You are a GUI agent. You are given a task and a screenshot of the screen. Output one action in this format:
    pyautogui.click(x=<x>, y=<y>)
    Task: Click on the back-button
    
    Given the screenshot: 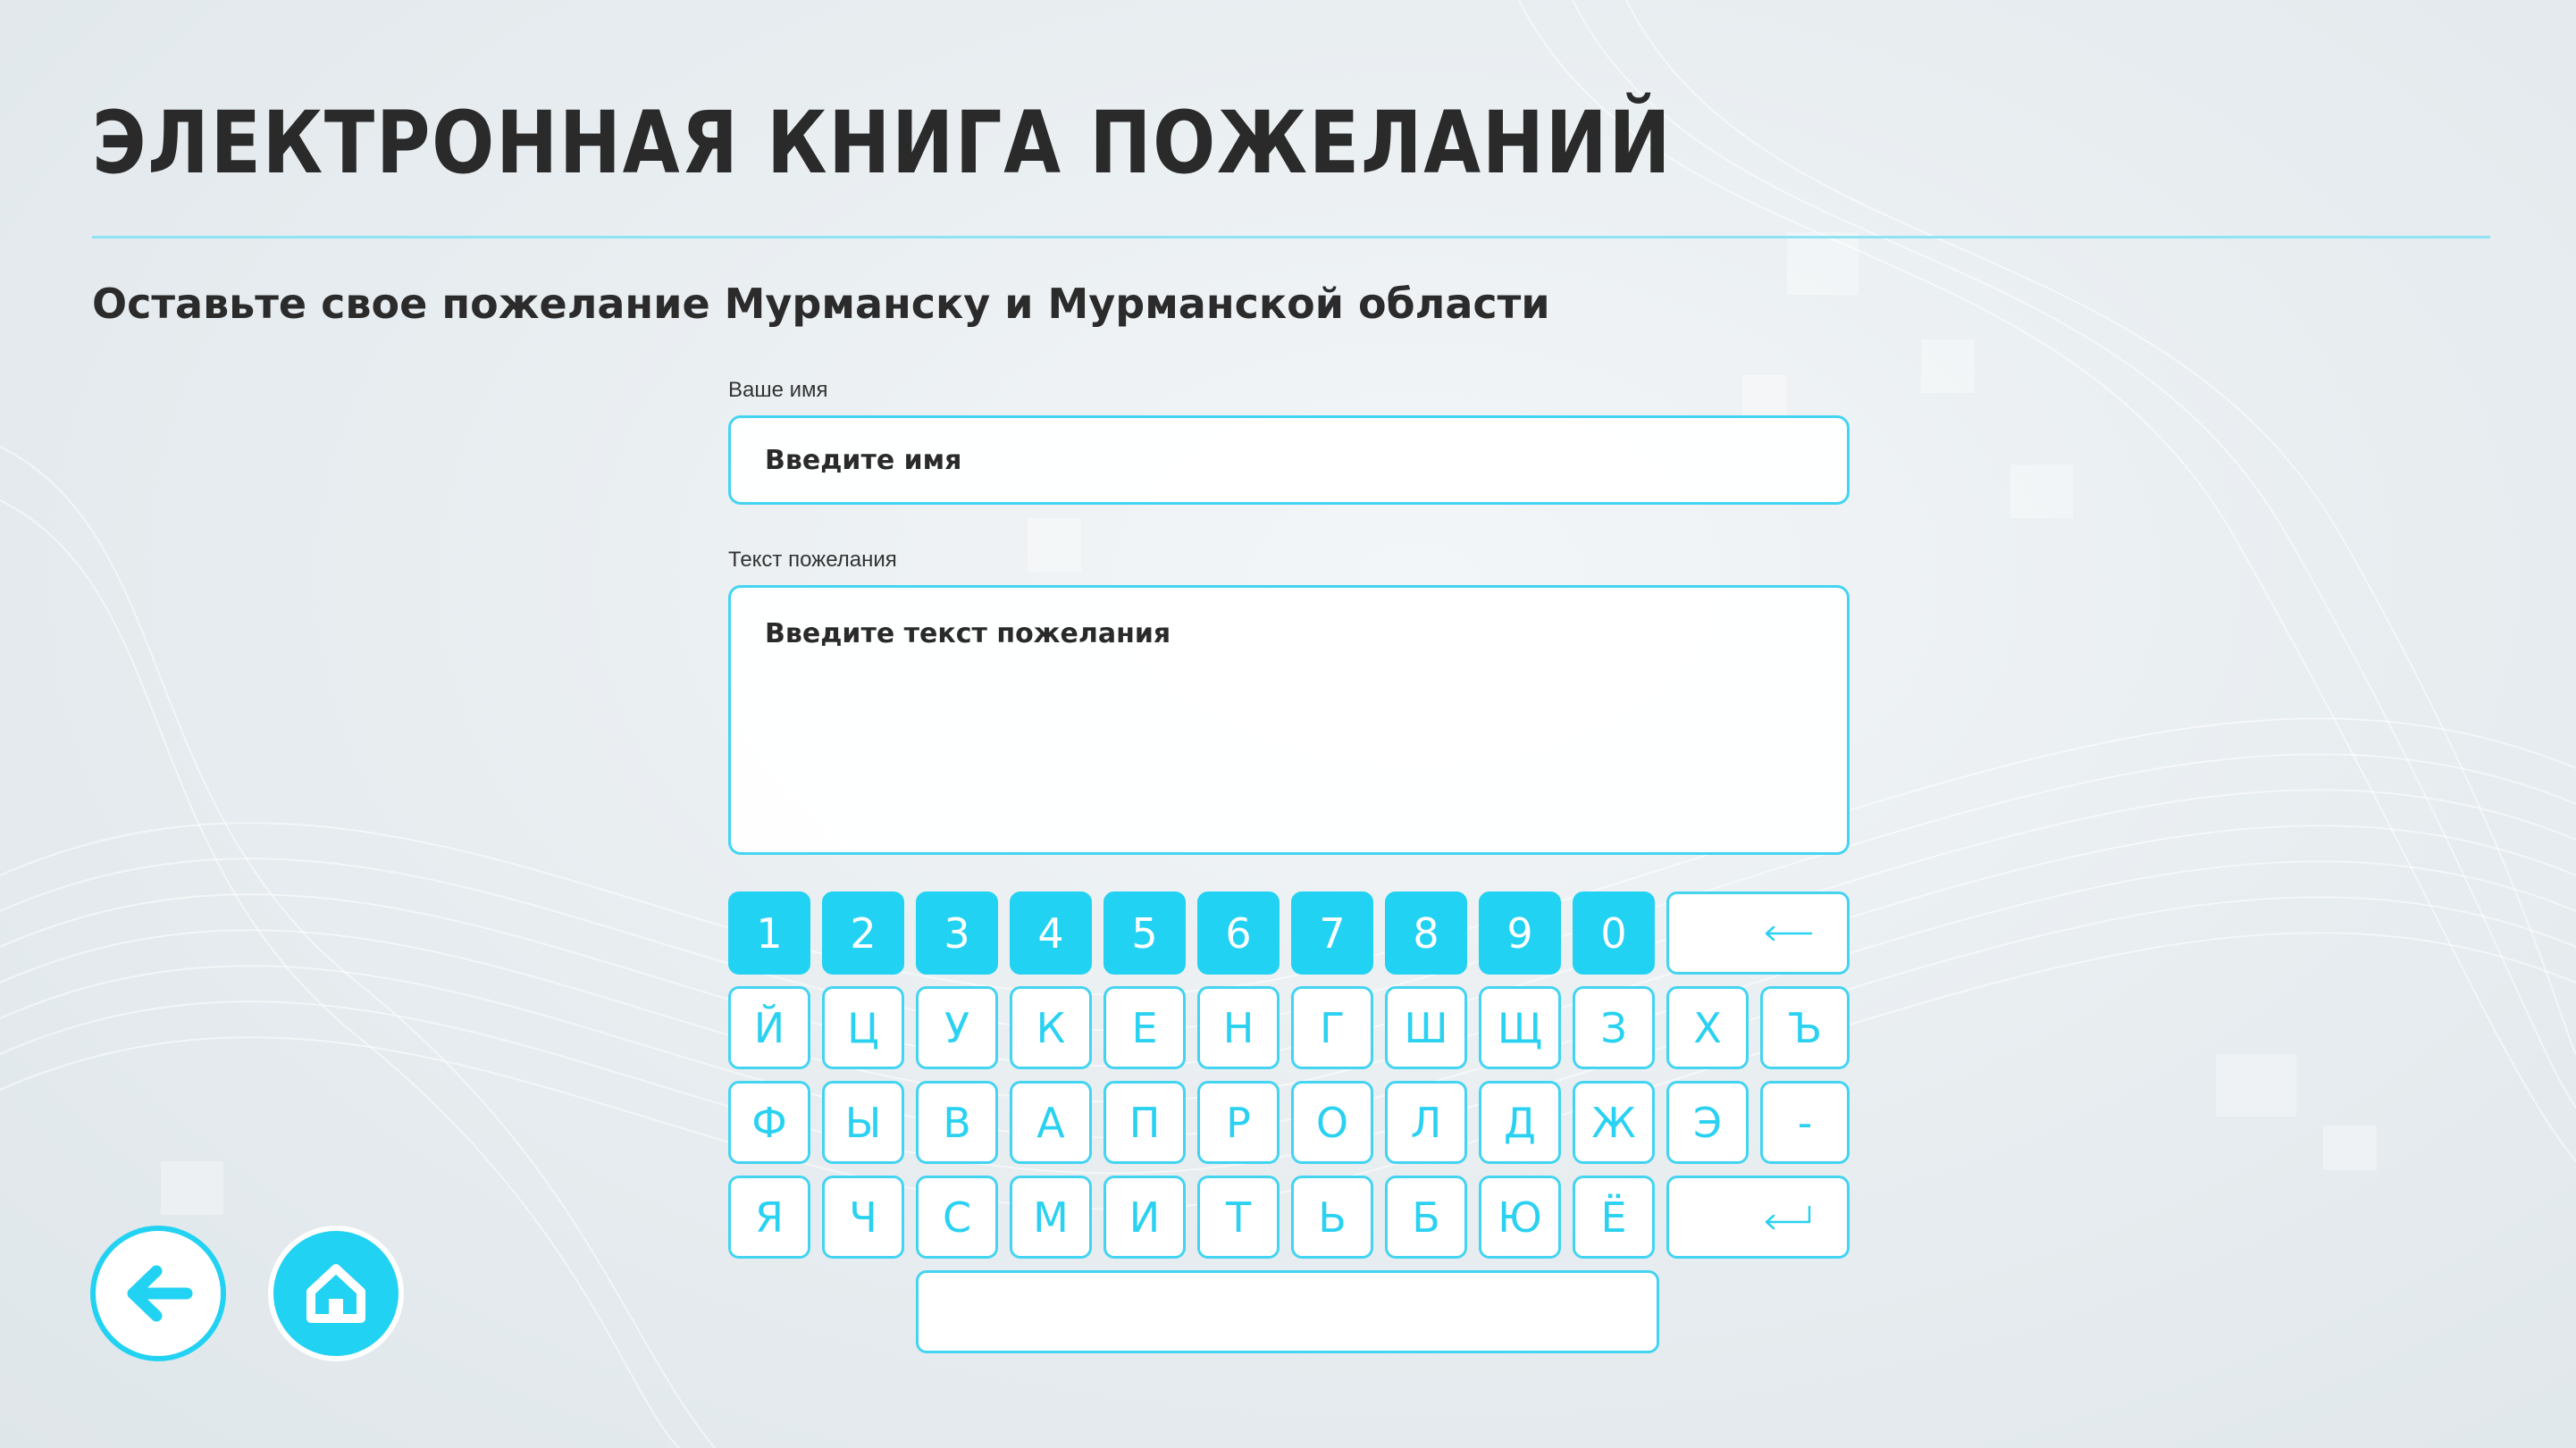 What is the action you would take?
    pyautogui.click(x=158, y=1293)
    